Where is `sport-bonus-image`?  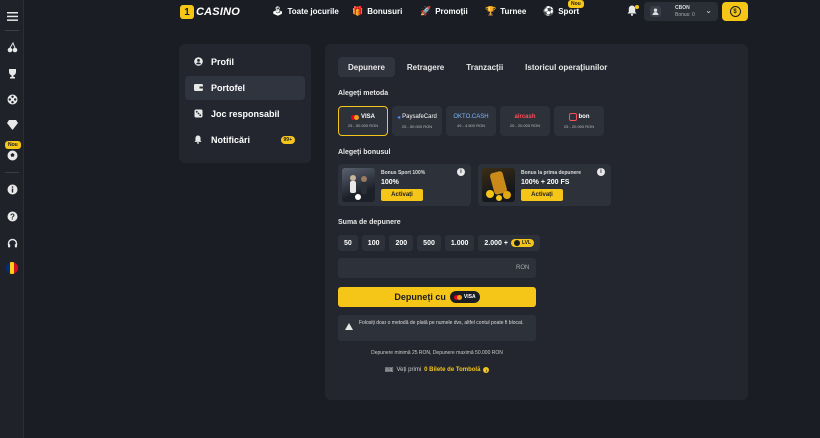 sport-bonus-image is located at coordinates (358, 185).